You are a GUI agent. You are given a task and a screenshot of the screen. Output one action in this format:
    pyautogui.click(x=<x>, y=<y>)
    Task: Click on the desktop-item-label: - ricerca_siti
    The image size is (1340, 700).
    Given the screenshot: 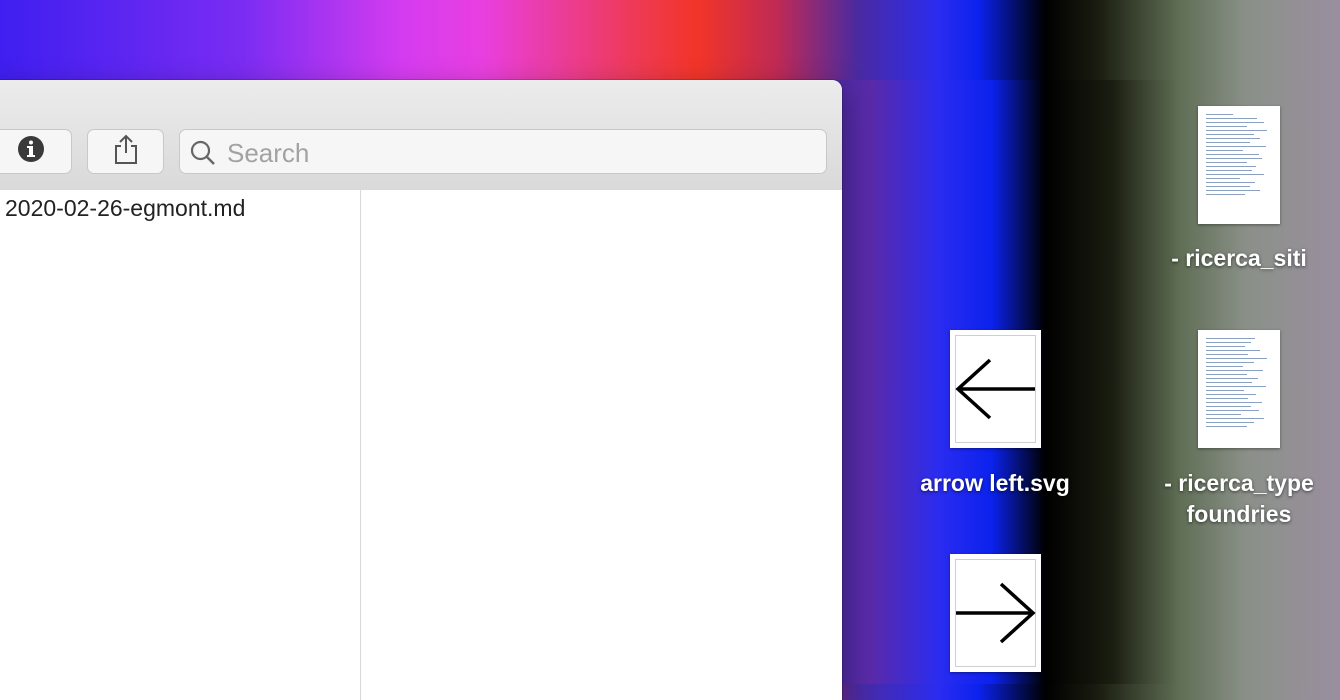 What is the action you would take?
    pyautogui.click(x=1239, y=258)
    